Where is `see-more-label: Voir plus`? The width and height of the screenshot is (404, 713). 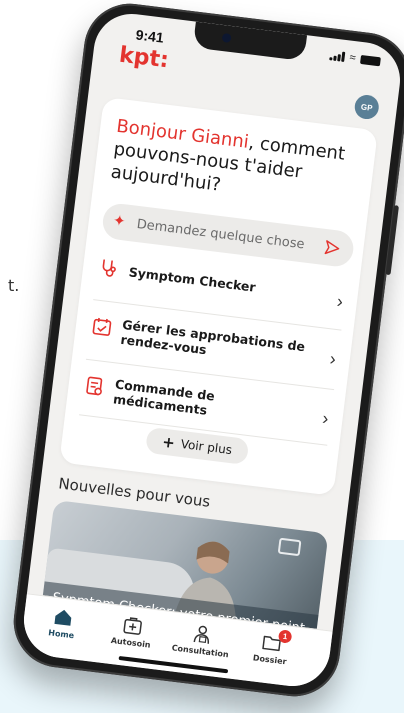 see-more-label: Voir plus is located at coordinates (206, 447).